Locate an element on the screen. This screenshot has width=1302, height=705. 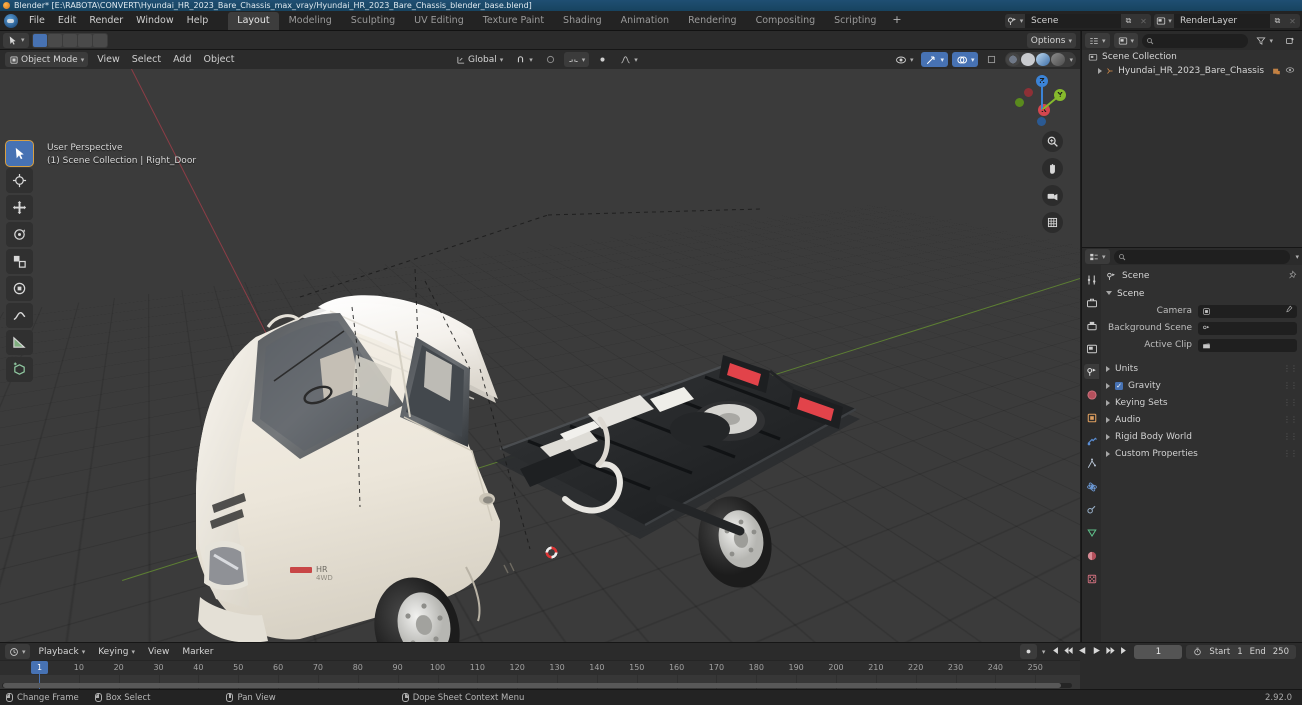
proportional-falloff-icon is located at coordinates (602, 59).